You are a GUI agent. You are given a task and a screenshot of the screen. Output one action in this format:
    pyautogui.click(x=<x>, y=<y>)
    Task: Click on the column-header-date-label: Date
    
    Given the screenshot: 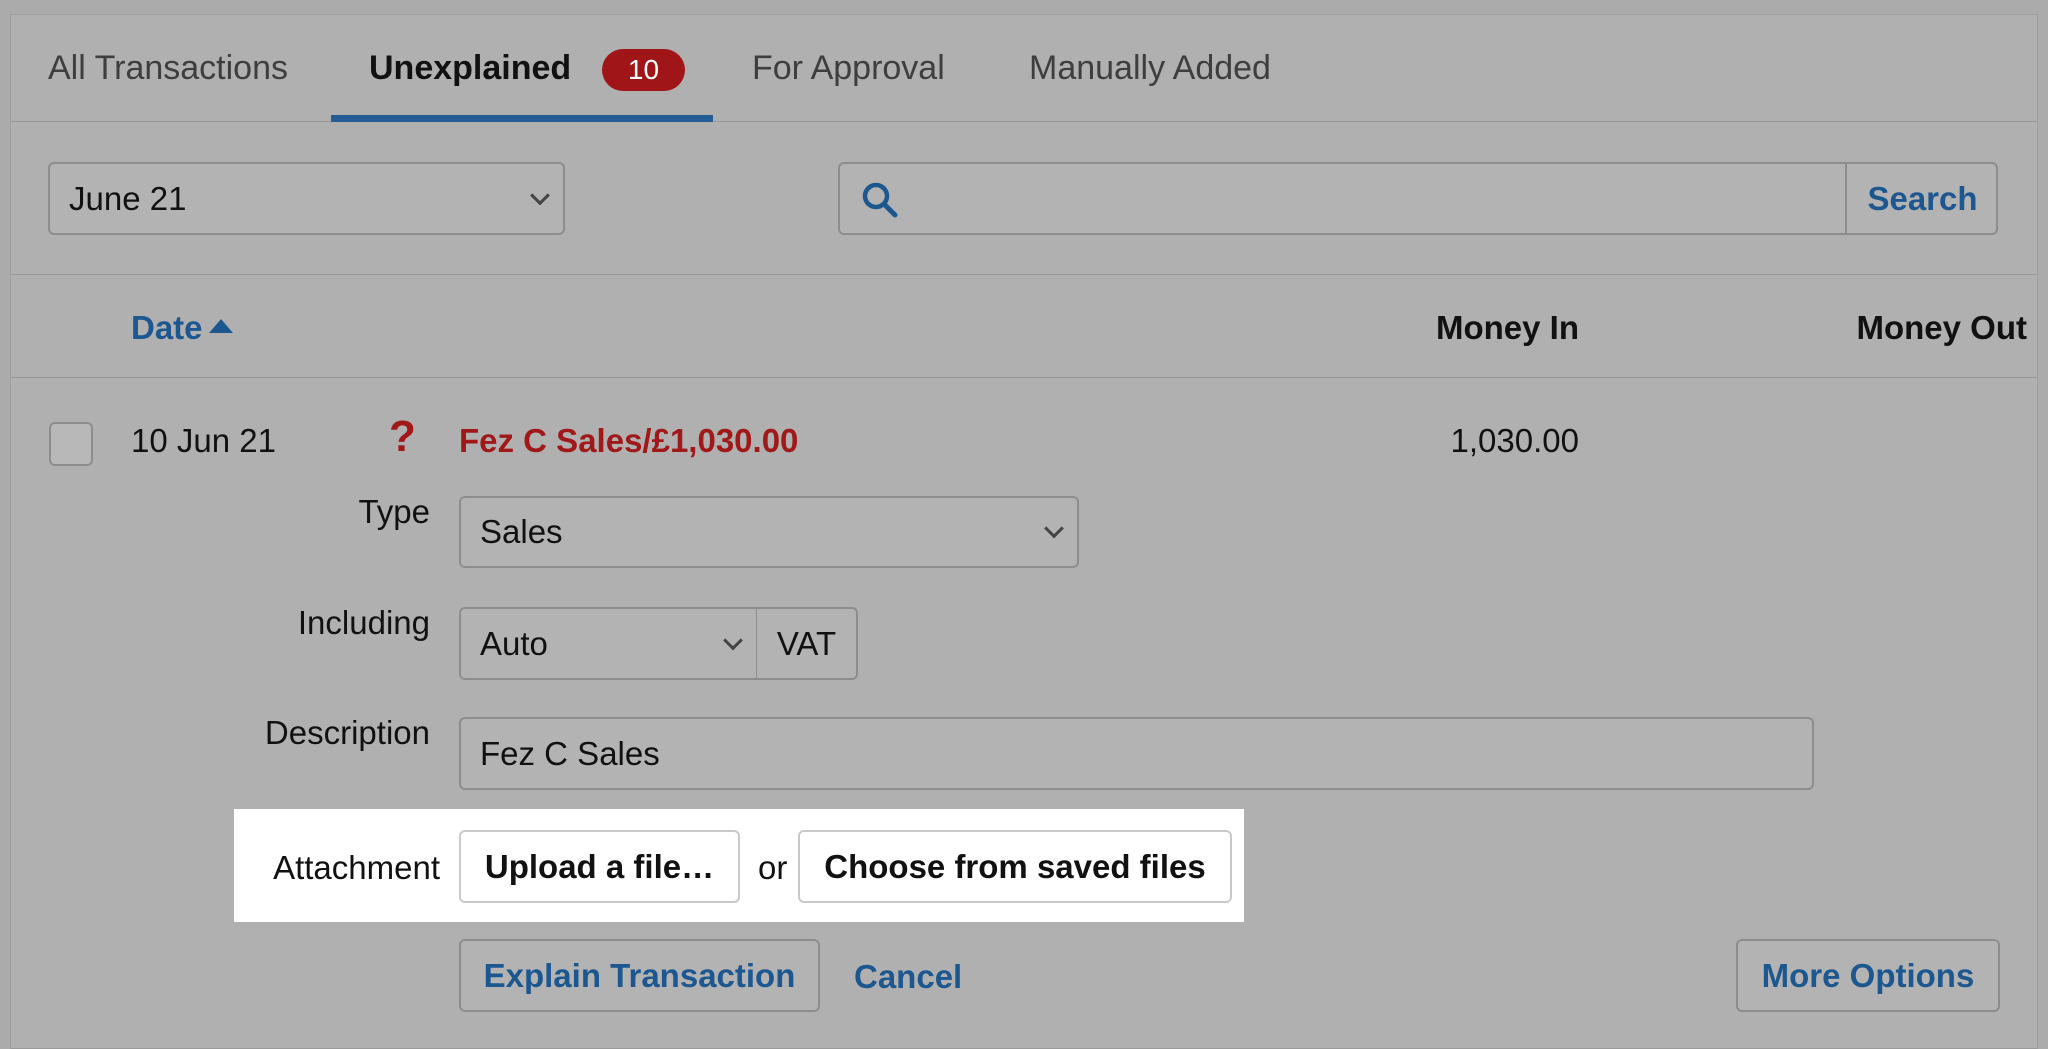 What is the action you would take?
    pyautogui.click(x=167, y=327)
    